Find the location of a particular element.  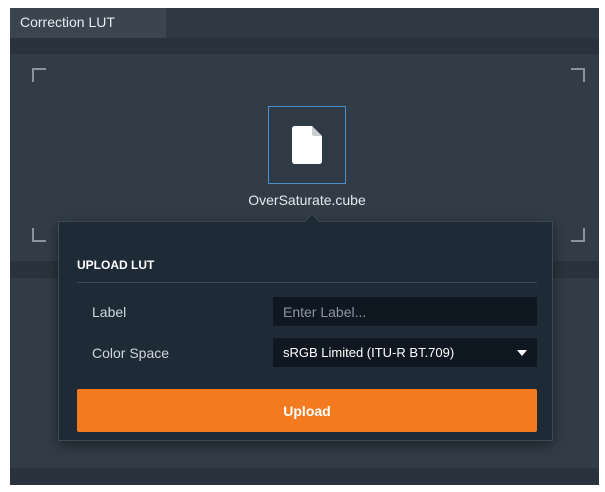

drop-zone-corner-bottom-left is located at coordinates (39, 235).